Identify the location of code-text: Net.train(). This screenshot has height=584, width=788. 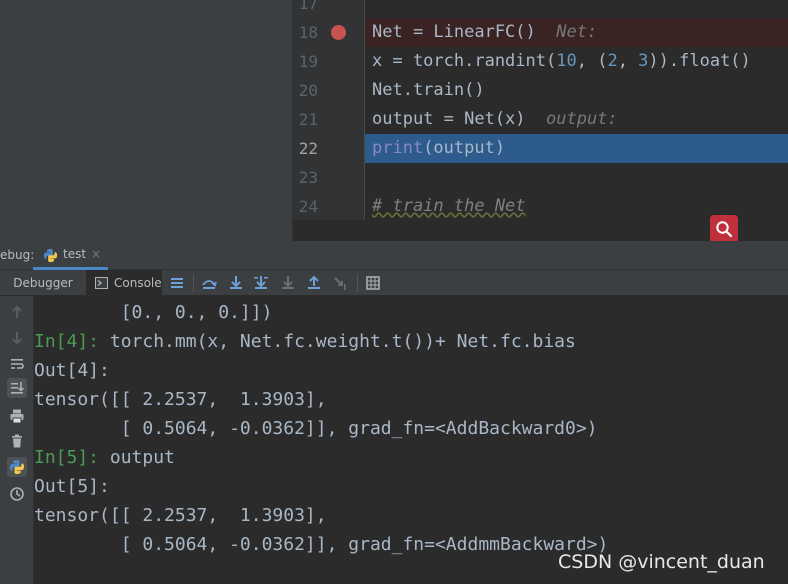
(428, 90).